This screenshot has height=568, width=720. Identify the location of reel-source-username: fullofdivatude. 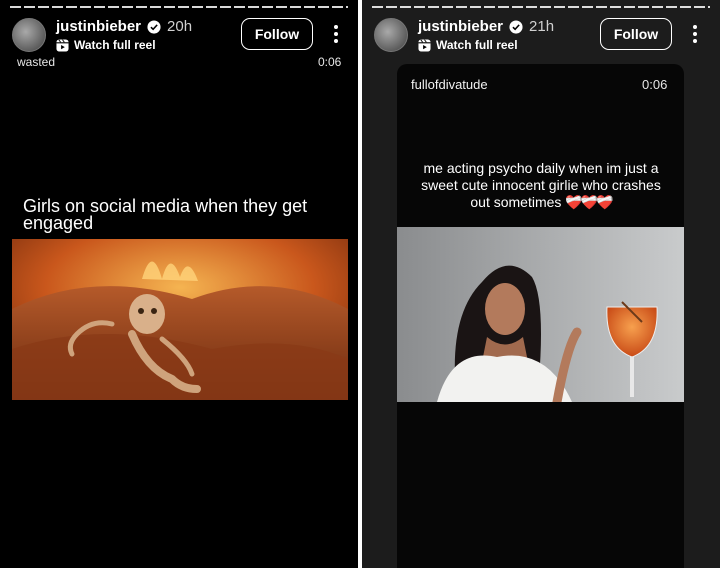
(449, 84).